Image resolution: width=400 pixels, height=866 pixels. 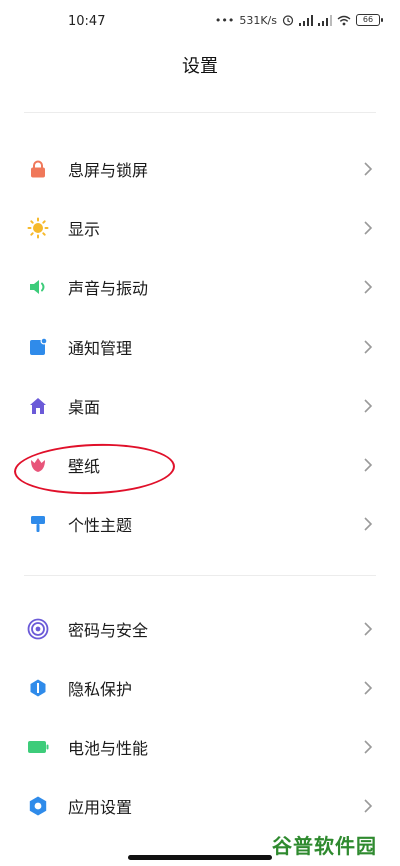 I want to click on settings-item-lockscreen: 息屏与锁屏, so click(x=200, y=169).